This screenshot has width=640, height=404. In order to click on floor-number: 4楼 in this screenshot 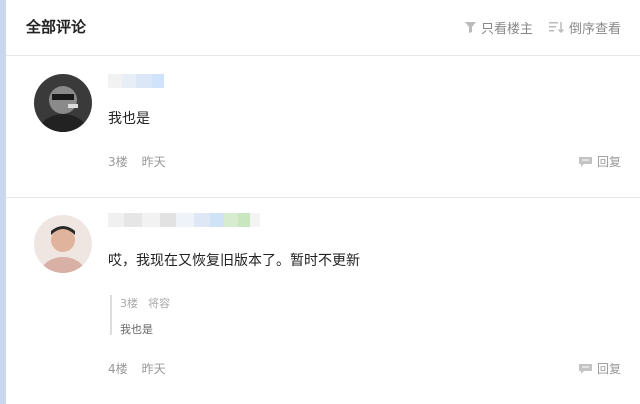, I will do `click(118, 369)`.